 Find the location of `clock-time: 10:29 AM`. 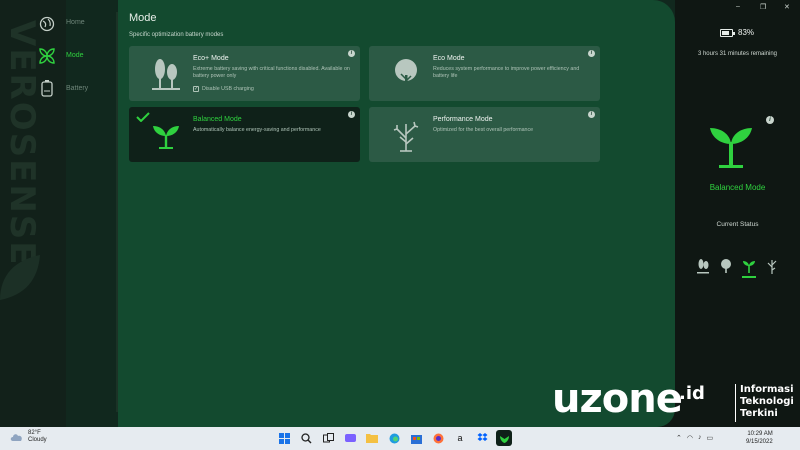

clock-time: 10:29 AM is located at coordinates (760, 434).